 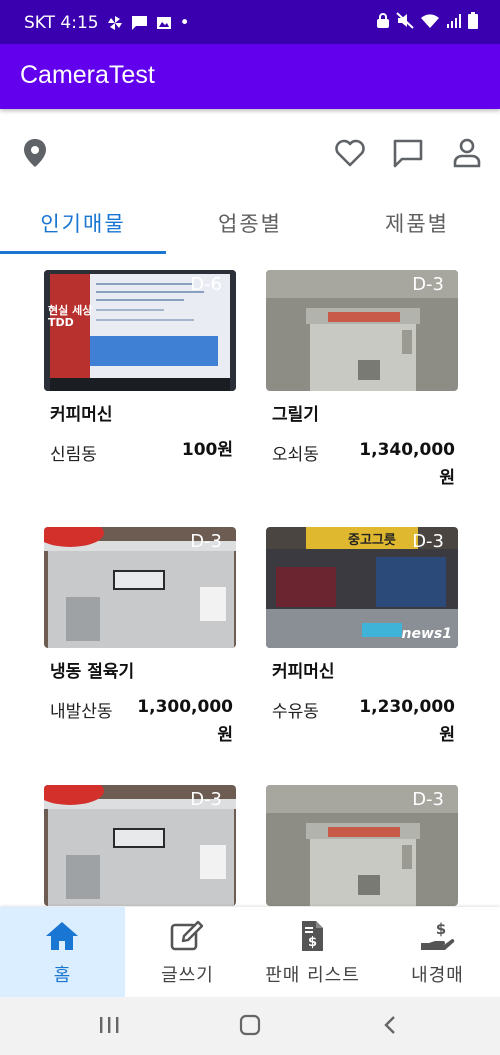 I want to click on chat-icon, so click(x=139, y=23).